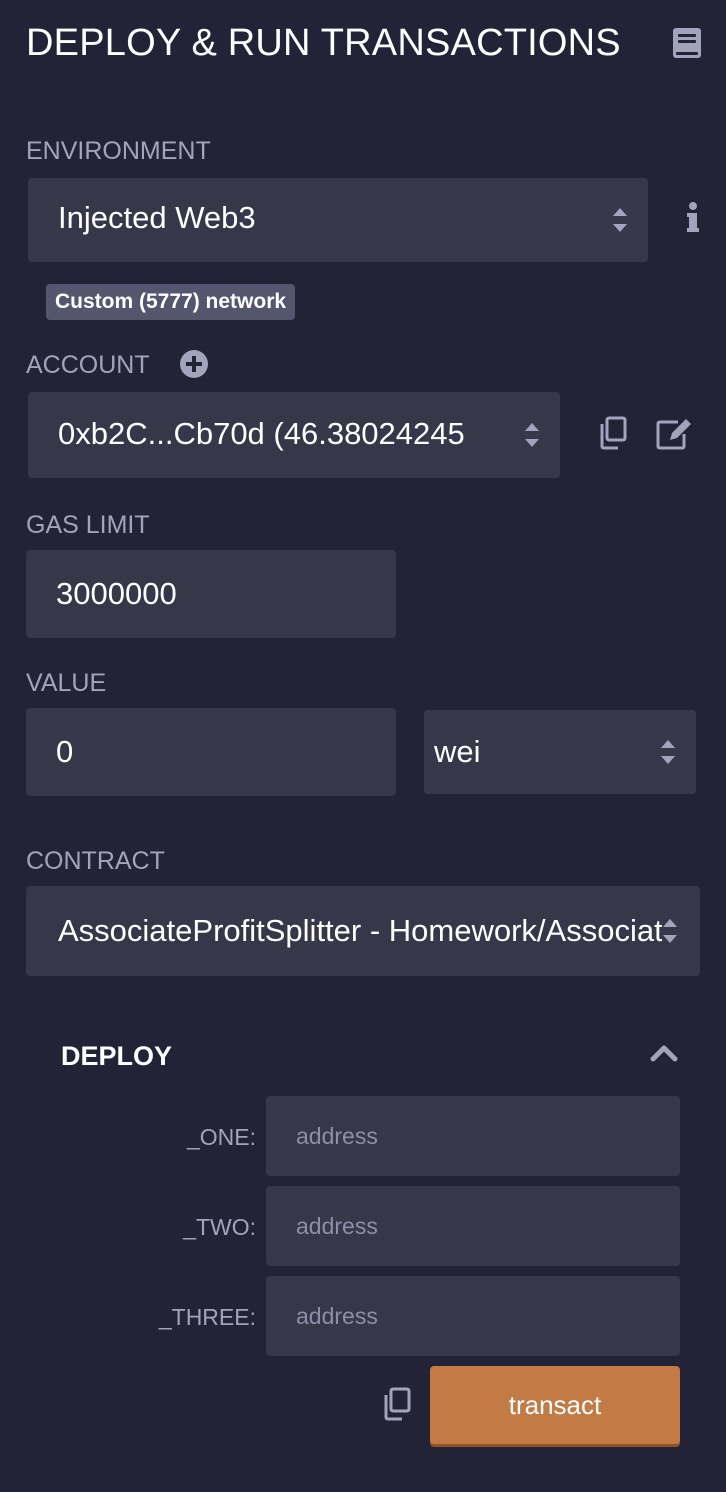 The image size is (726, 1492). Describe the element at coordinates (88, 525) in the screenshot. I see `gas-limit-label: GAS LIMIT` at that location.